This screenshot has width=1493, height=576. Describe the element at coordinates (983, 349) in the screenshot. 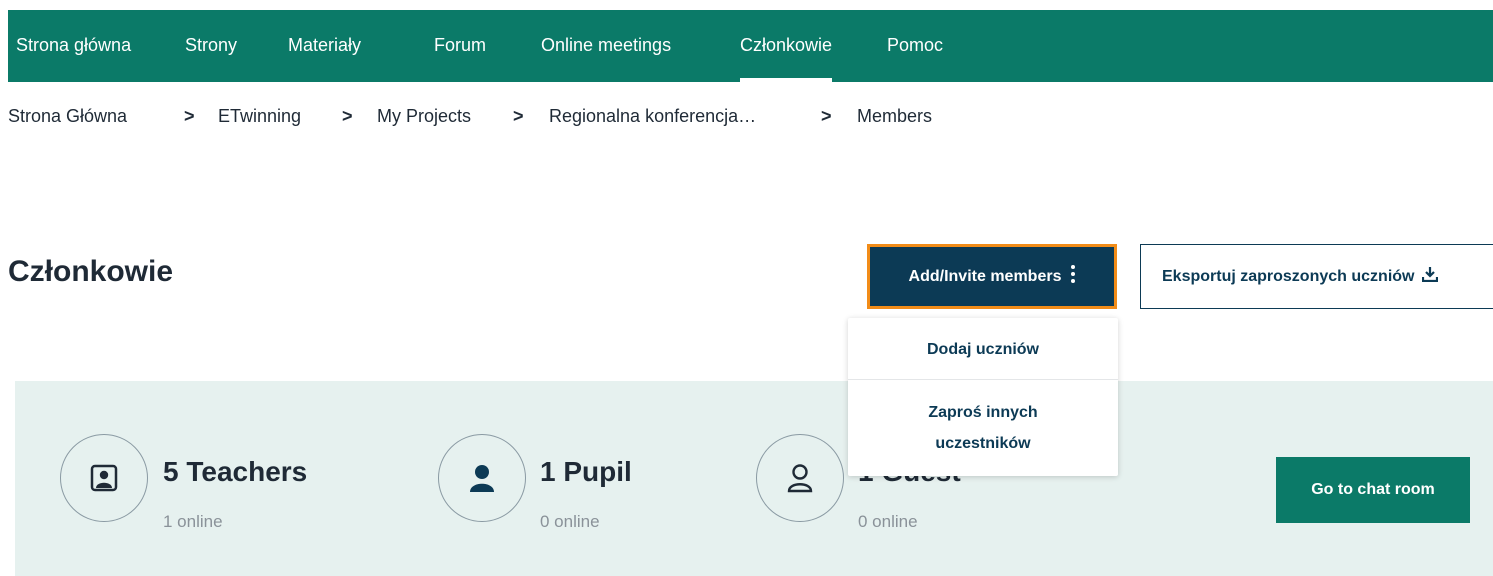

I see `dropdown-item-add-pupils: Dodaj uczniów` at that location.